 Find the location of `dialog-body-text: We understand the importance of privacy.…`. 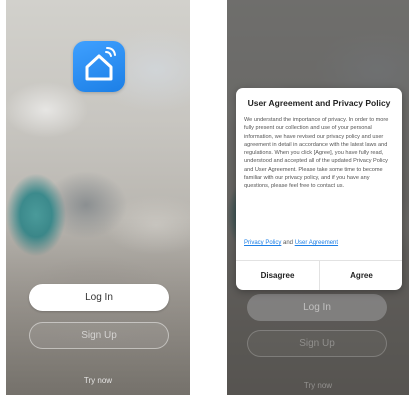

dialog-body-text: We understand the importance of privacy.… is located at coordinates (316, 153).